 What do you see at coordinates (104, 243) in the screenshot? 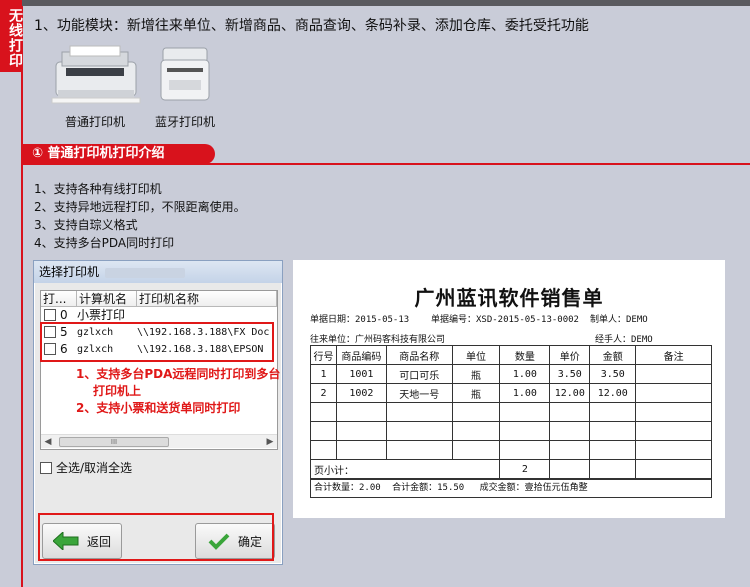
I see `feature-item: 4、支持多台PDA同时打印` at bounding box center [104, 243].